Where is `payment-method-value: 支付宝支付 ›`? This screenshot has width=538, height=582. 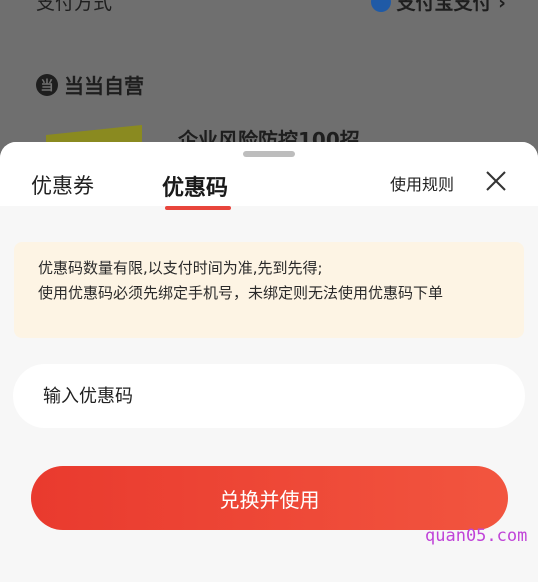
payment-method-value: 支付宝支付 › is located at coordinates (438, 7).